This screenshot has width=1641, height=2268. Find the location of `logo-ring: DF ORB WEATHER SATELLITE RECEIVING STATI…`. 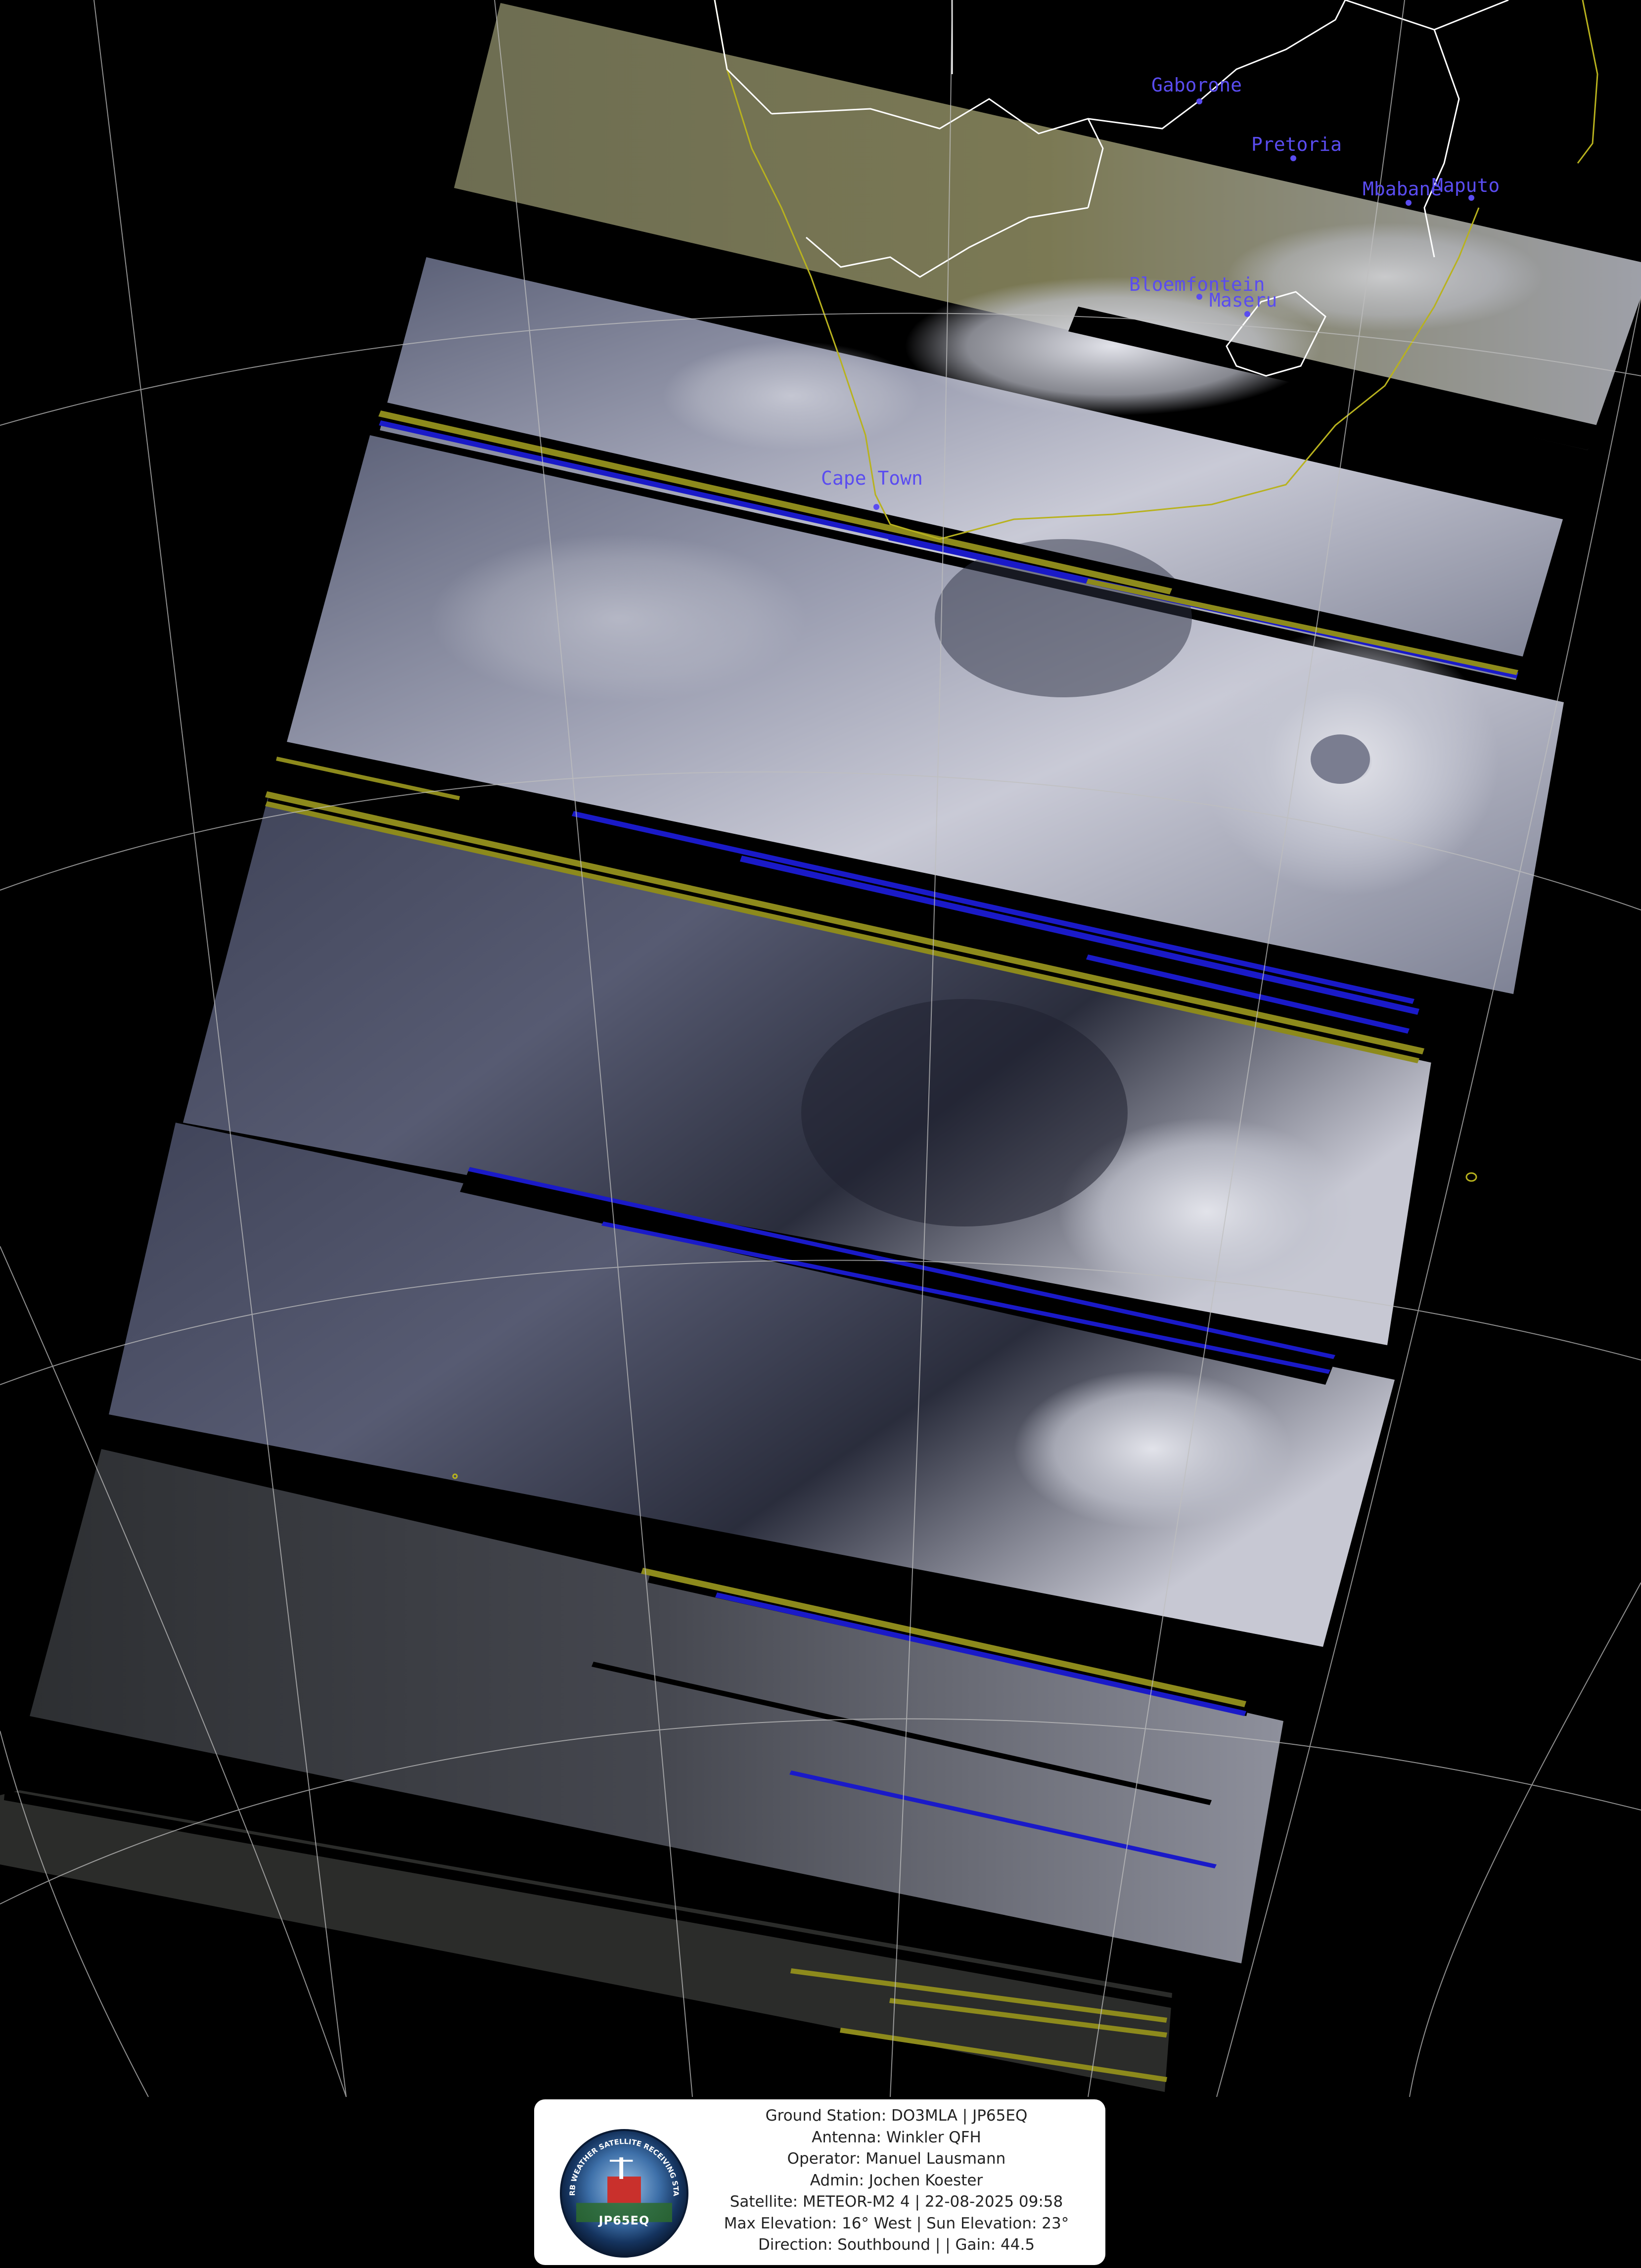

logo-ring: DF ORB WEATHER SATELLITE RECEIVING STATI… is located at coordinates (621, 2177).